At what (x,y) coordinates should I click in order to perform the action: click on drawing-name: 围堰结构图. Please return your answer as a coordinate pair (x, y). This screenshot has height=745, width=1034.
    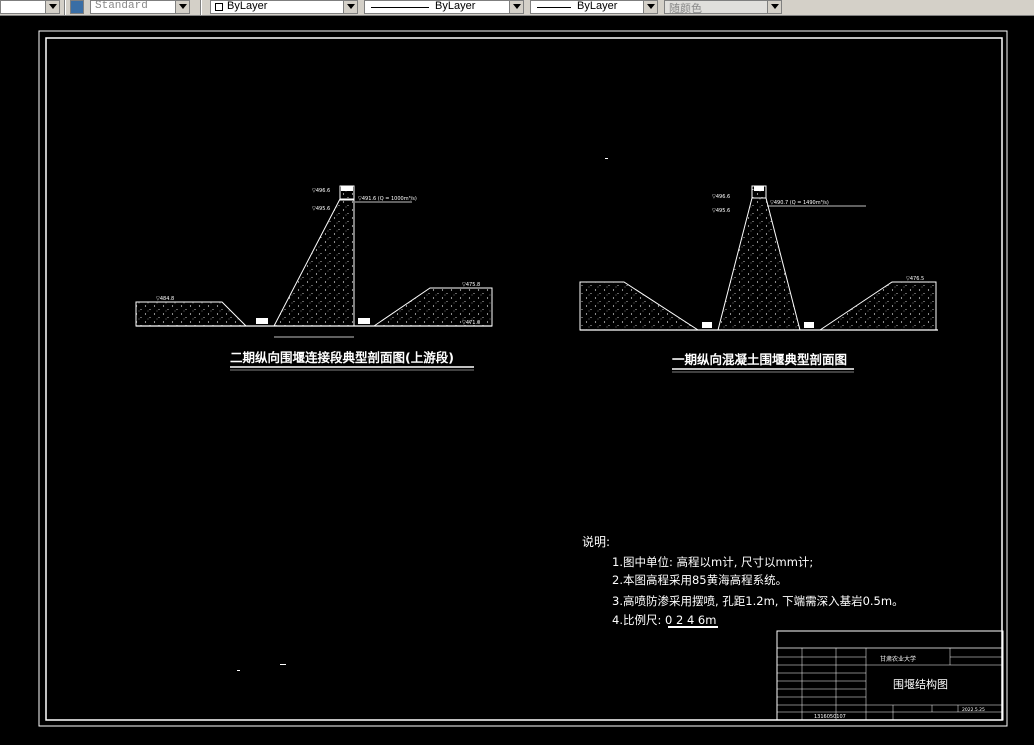
    Looking at the image, I should click on (920, 684).